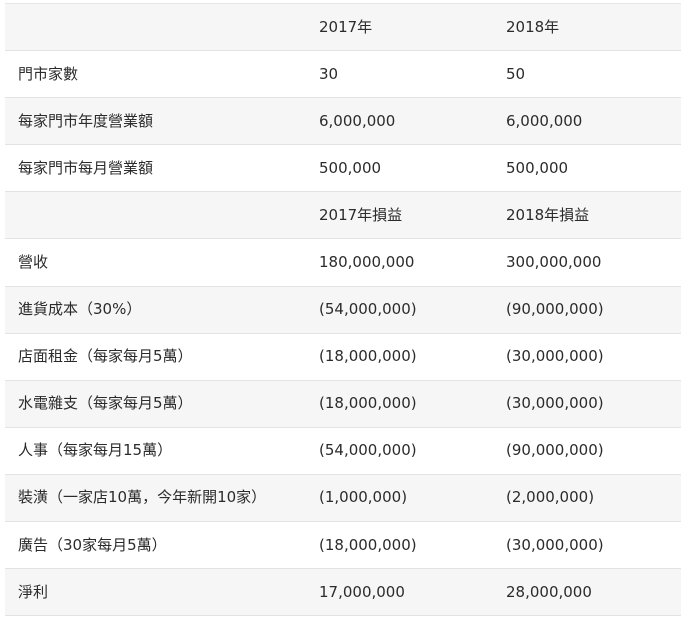 The width and height of the screenshot is (686, 626). I want to click on value-2018: (2,000,000), so click(550, 497).